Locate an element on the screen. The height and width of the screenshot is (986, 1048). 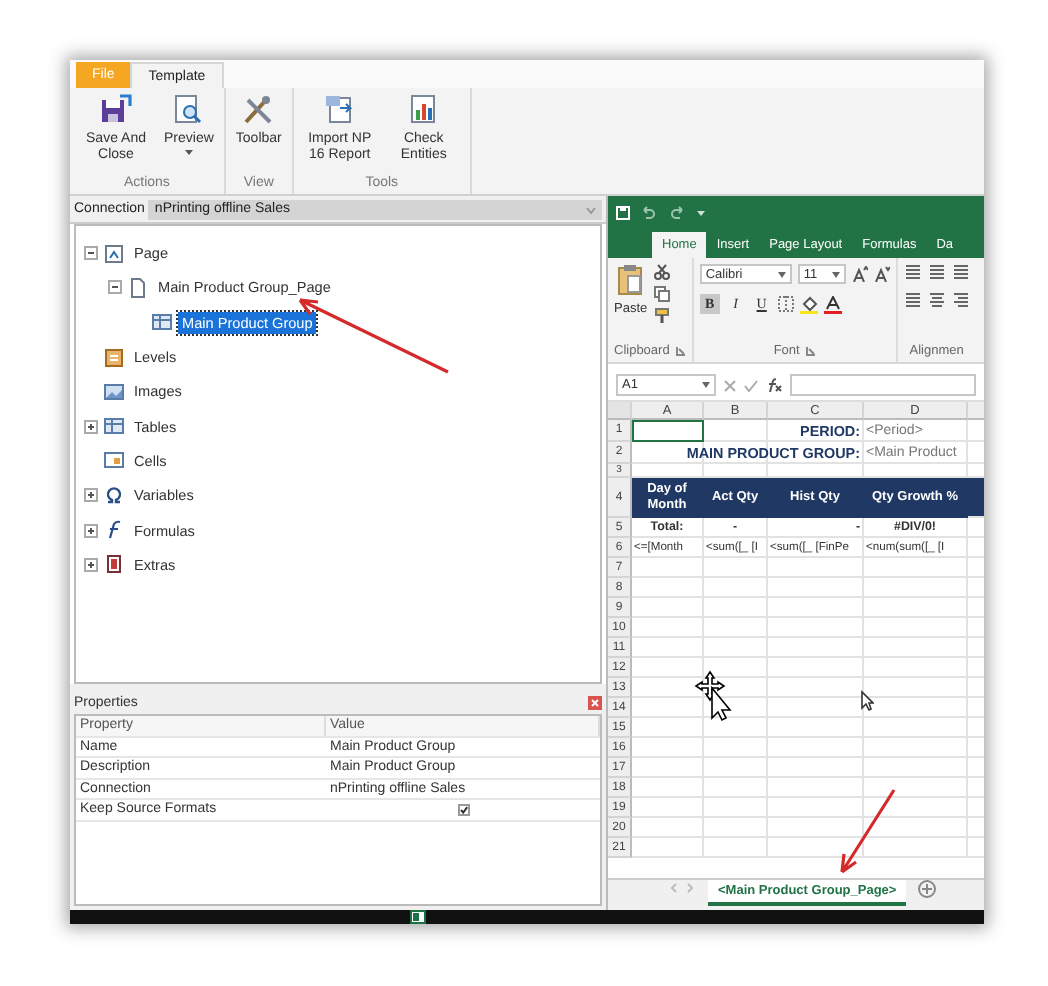
close-icon is located at coordinates (595, 702).